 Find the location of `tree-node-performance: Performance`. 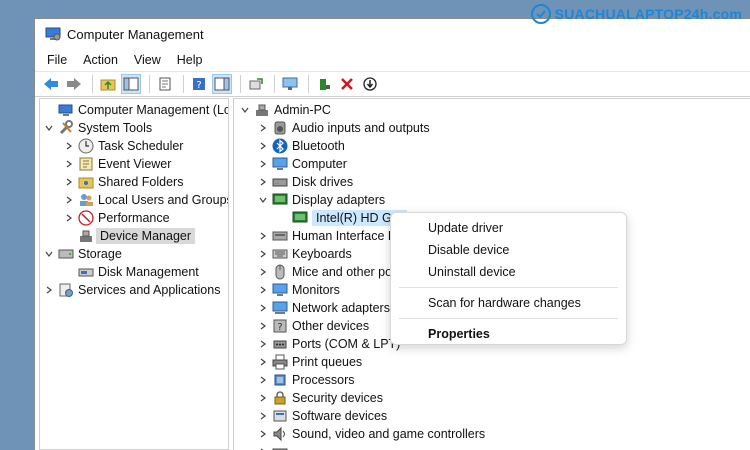

tree-node-performance: Performance is located at coordinates (116, 218).